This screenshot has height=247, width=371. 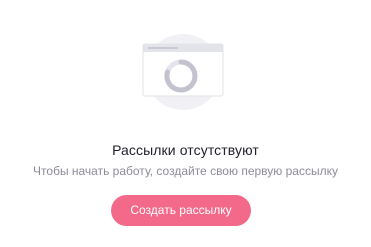 I want to click on empty-browser-window-loading-icon, so click(x=183, y=70).